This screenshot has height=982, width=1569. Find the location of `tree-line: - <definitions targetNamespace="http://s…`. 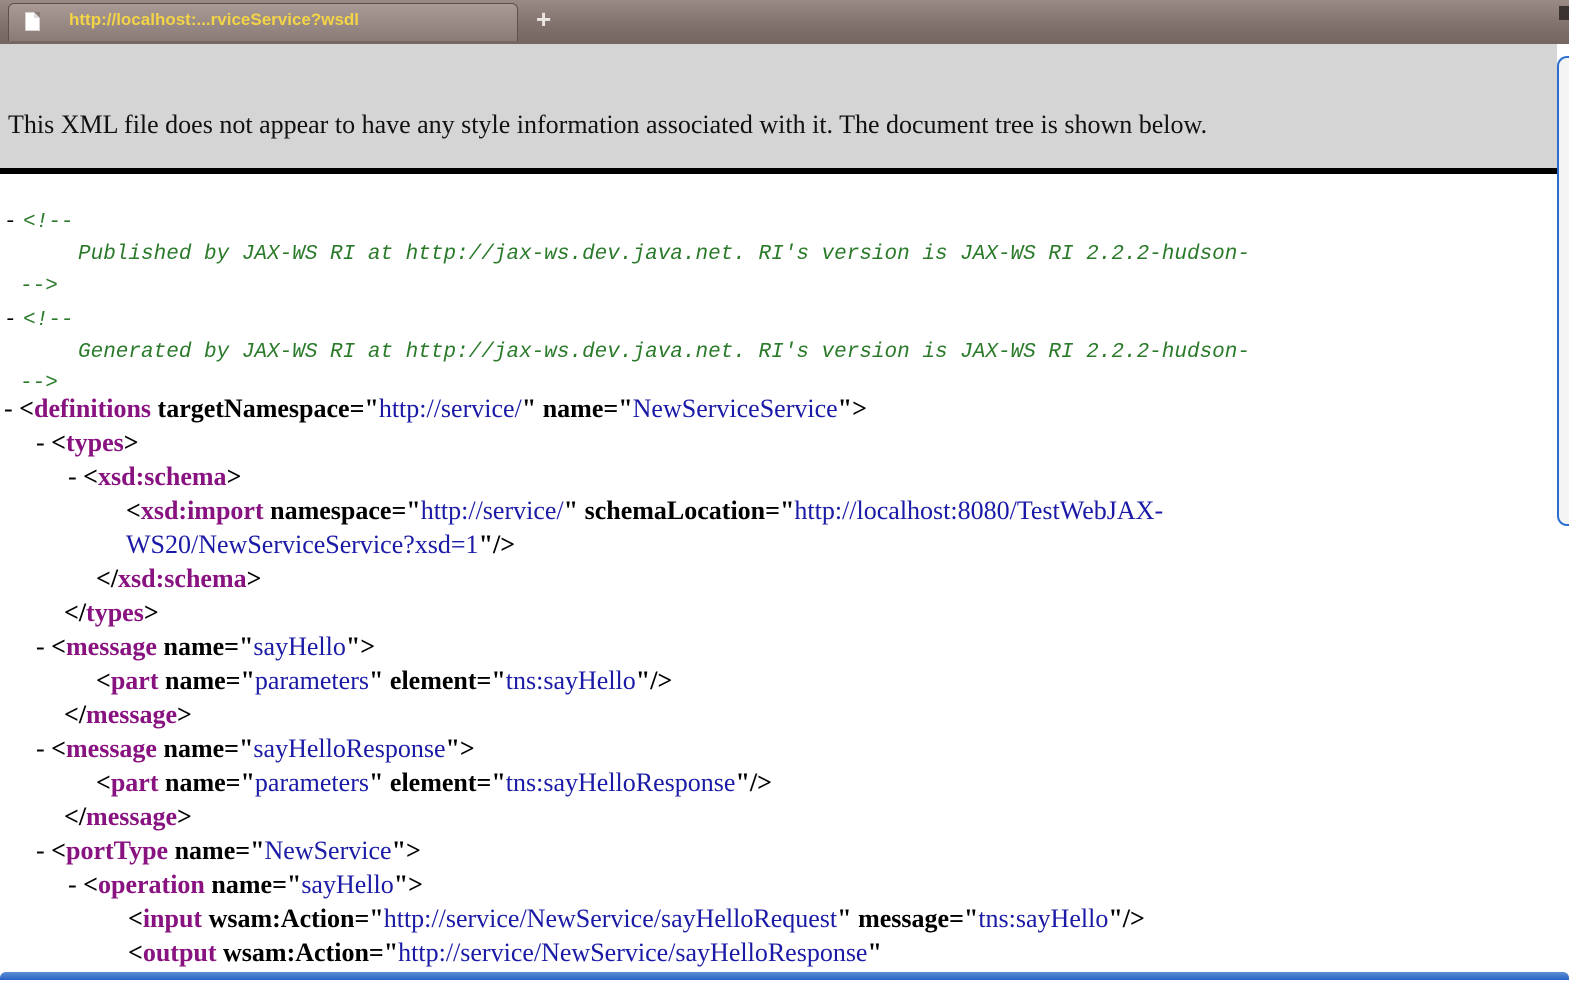

tree-line: - <definitions targetNamespace="http://s… is located at coordinates (435, 408).